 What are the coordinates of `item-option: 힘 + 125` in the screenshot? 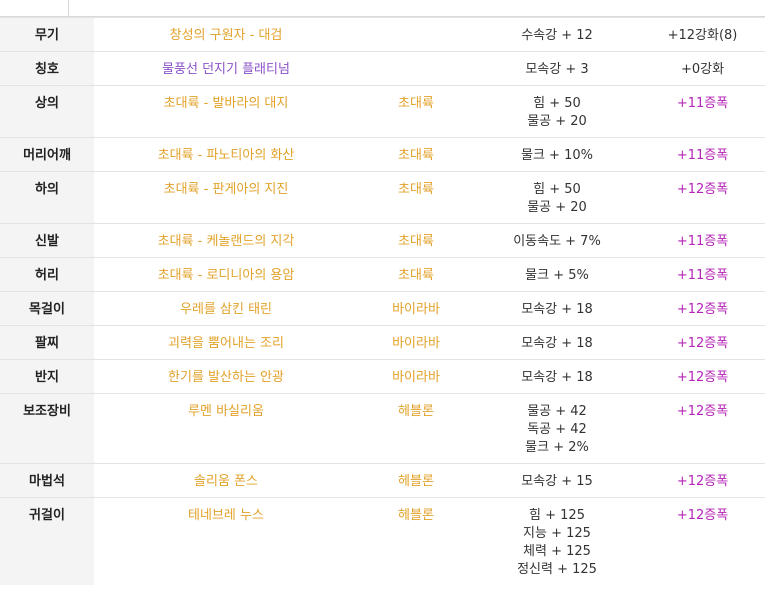 It's located at (557, 515).